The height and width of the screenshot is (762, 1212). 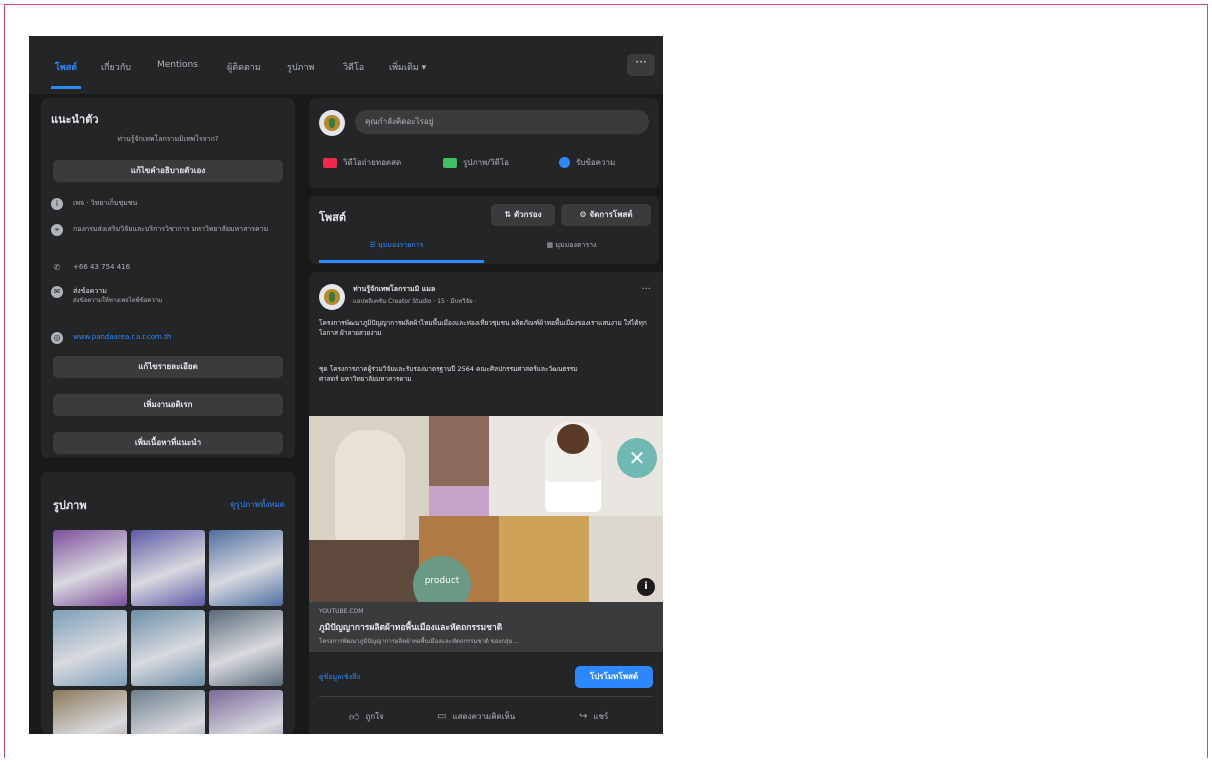 I want to click on add-hobbies-button: เพิ่มงานอดิเรก, so click(x=168, y=405).